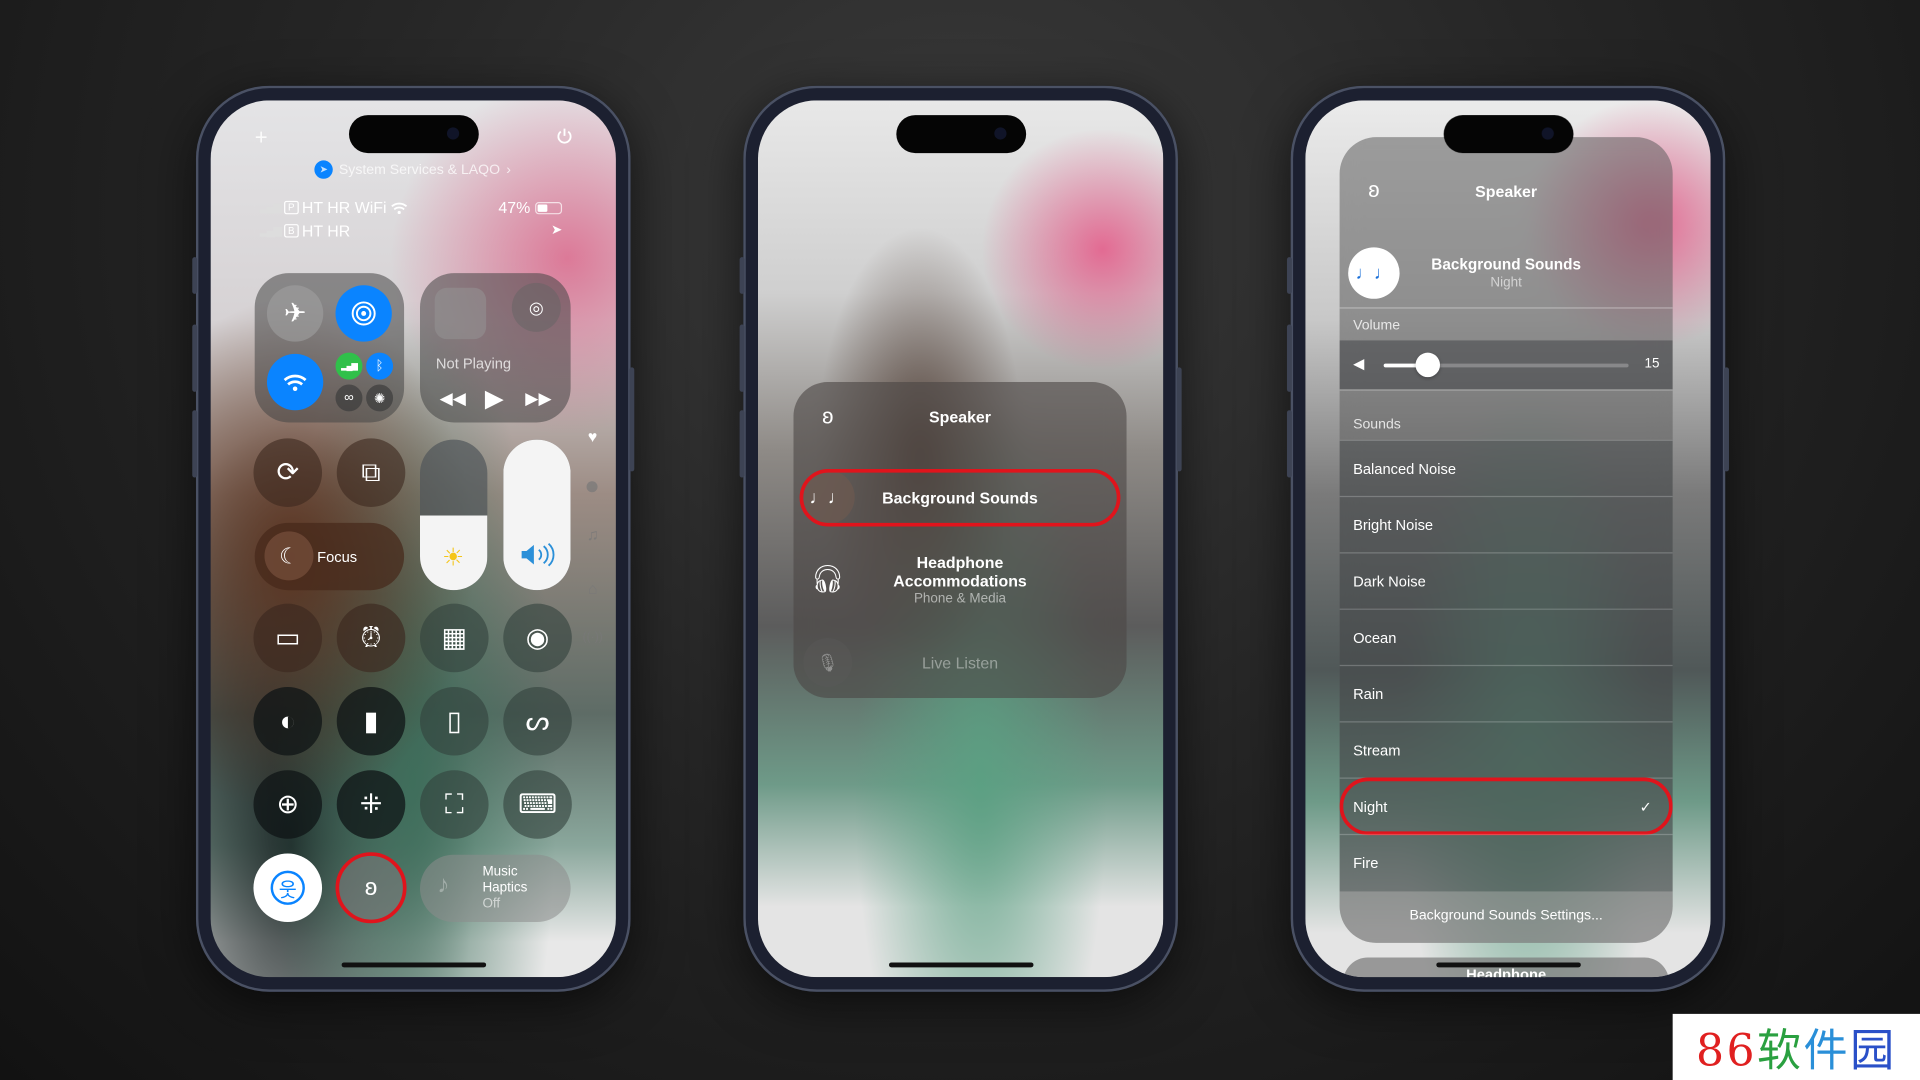 The image size is (1920, 1080). What do you see at coordinates (453, 398) in the screenshot?
I see `rewind-button: ◀◀` at bounding box center [453, 398].